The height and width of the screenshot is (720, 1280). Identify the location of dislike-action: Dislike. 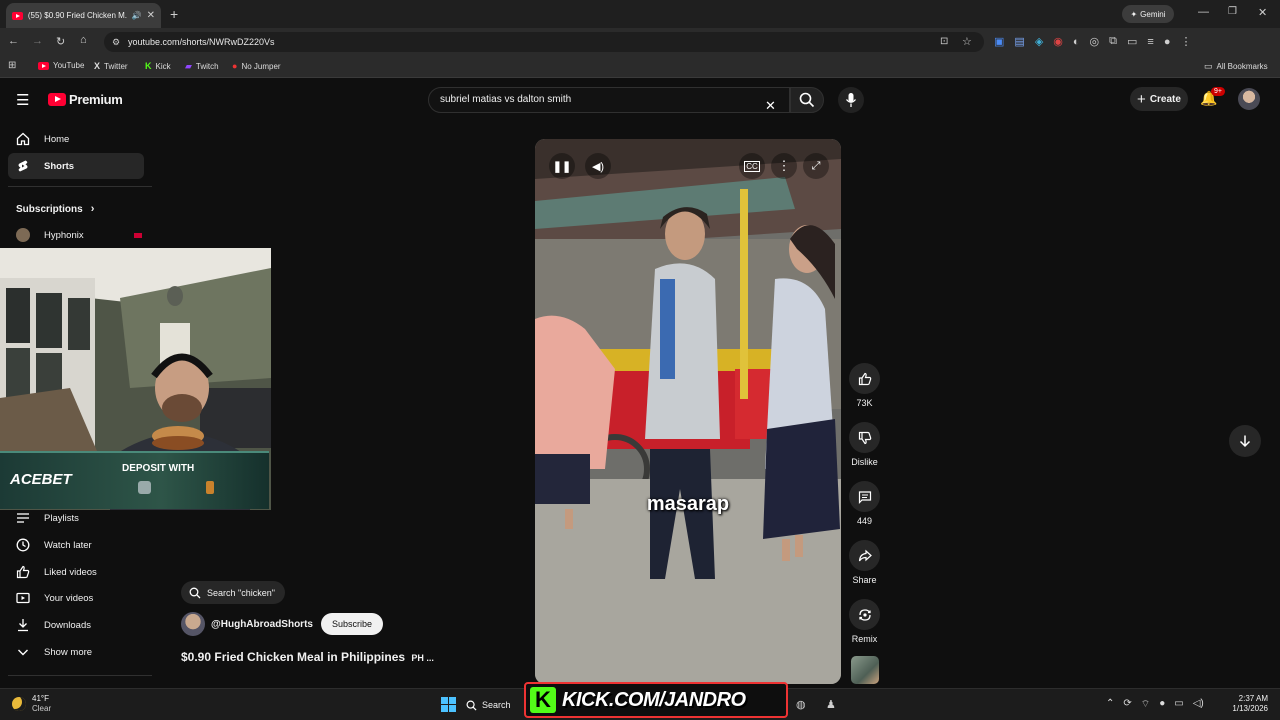
(864, 444).